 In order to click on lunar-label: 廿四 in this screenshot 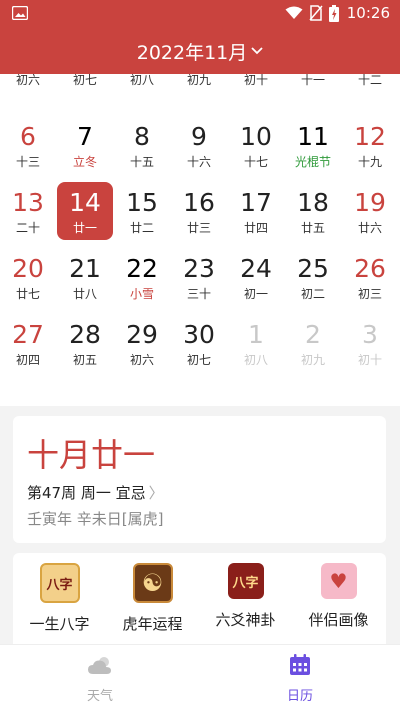, I will do `click(255, 228)`.